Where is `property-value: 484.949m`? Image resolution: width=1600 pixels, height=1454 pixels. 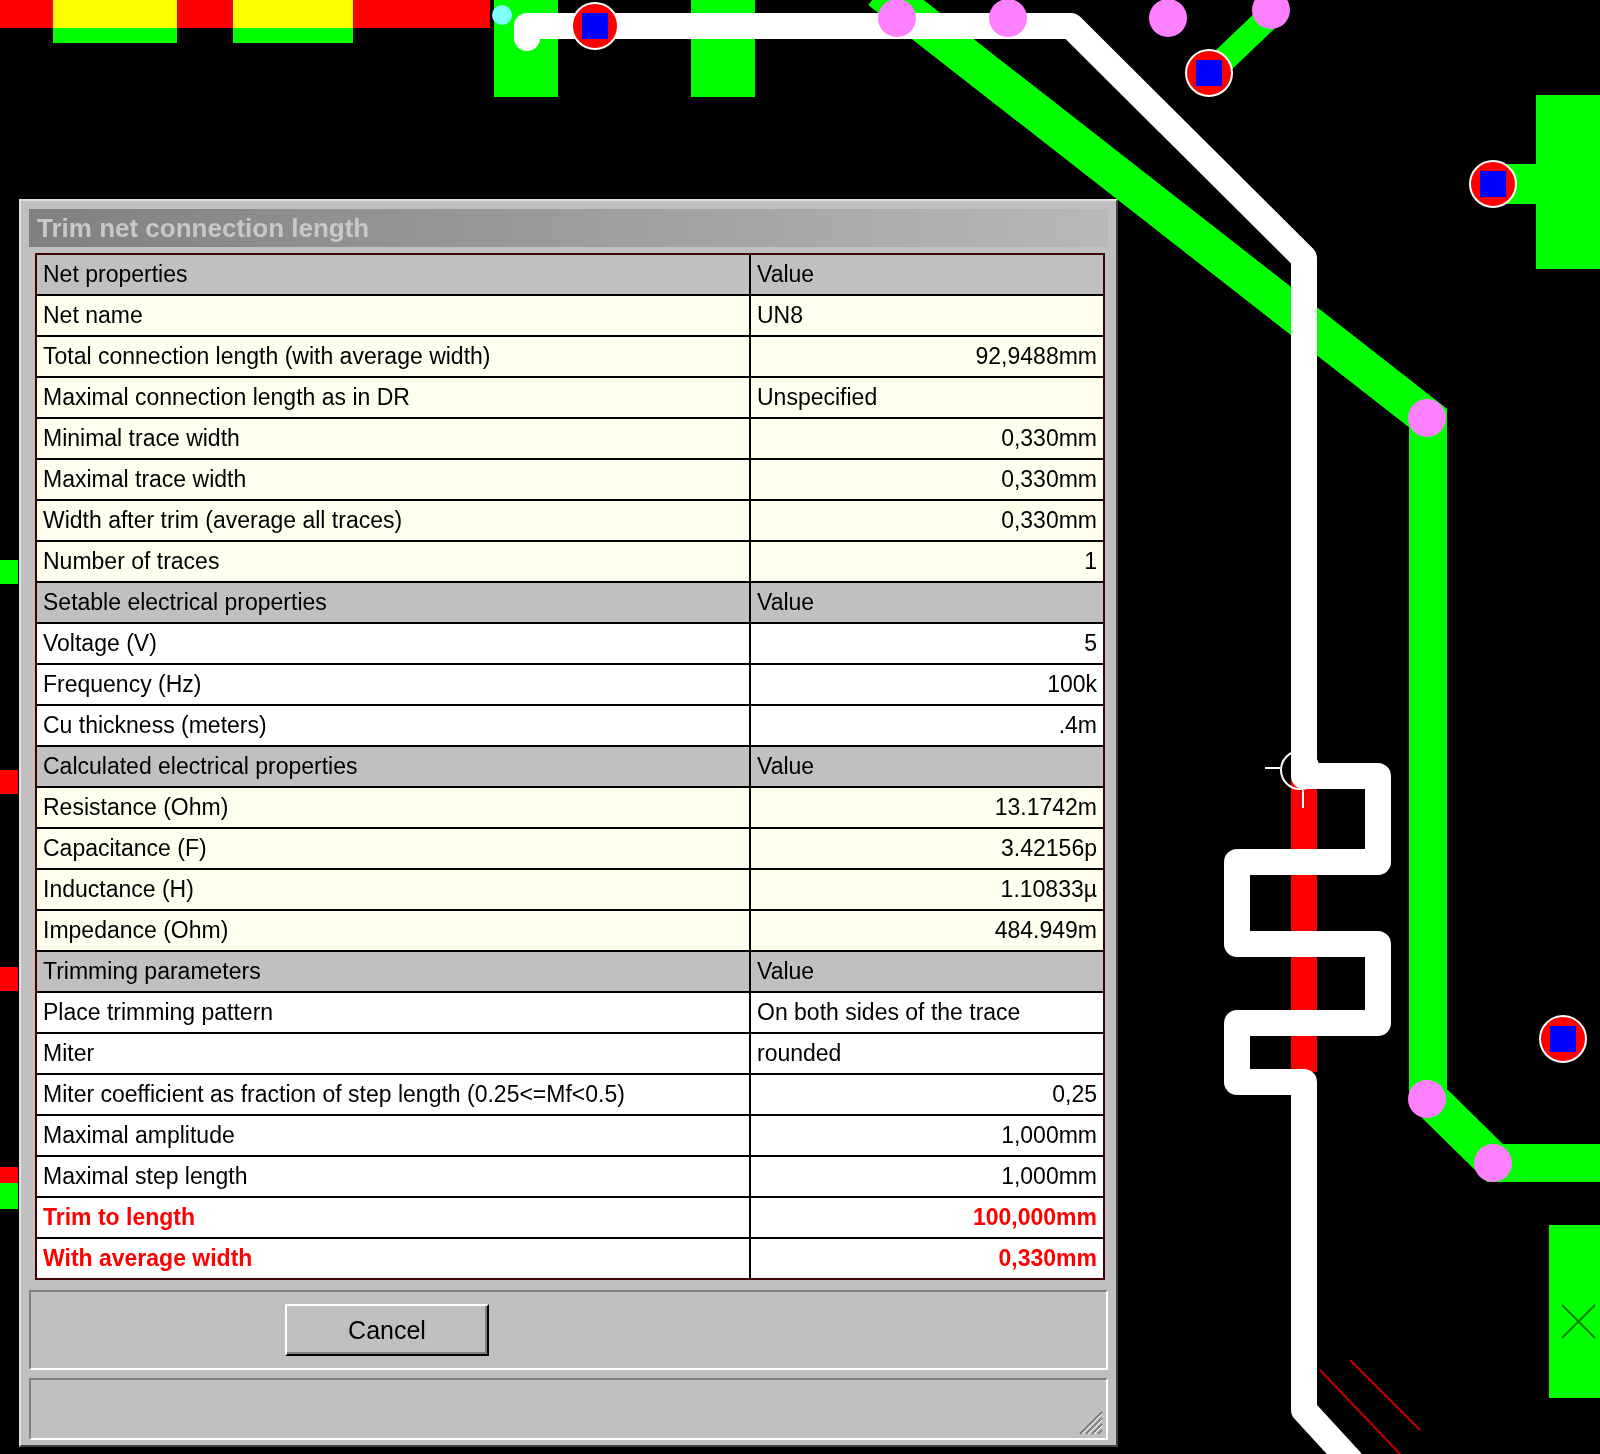
property-value: 484.949m is located at coordinates (927, 930).